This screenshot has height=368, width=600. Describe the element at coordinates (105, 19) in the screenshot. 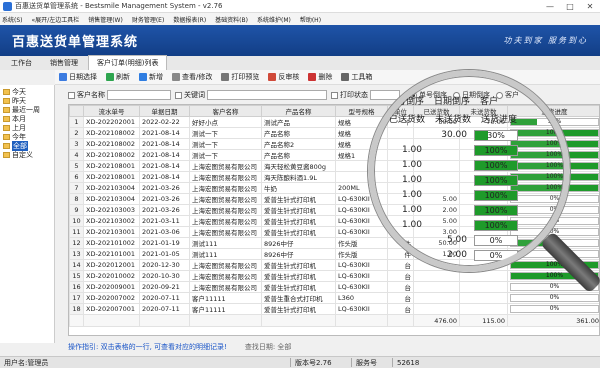

I see `menu-item: 销售管理(W)` at that location.